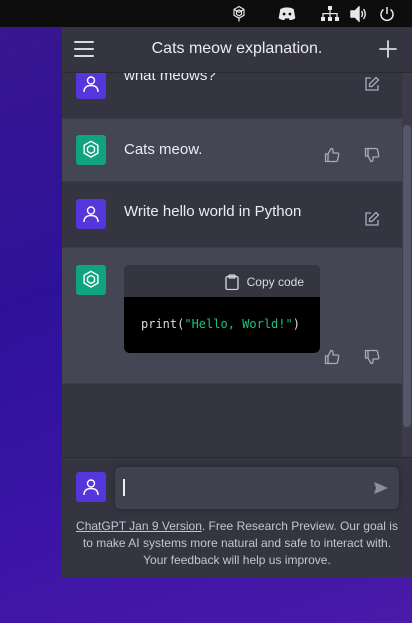  I want to click on copy-code-label: Copy code, so click(275, 282).